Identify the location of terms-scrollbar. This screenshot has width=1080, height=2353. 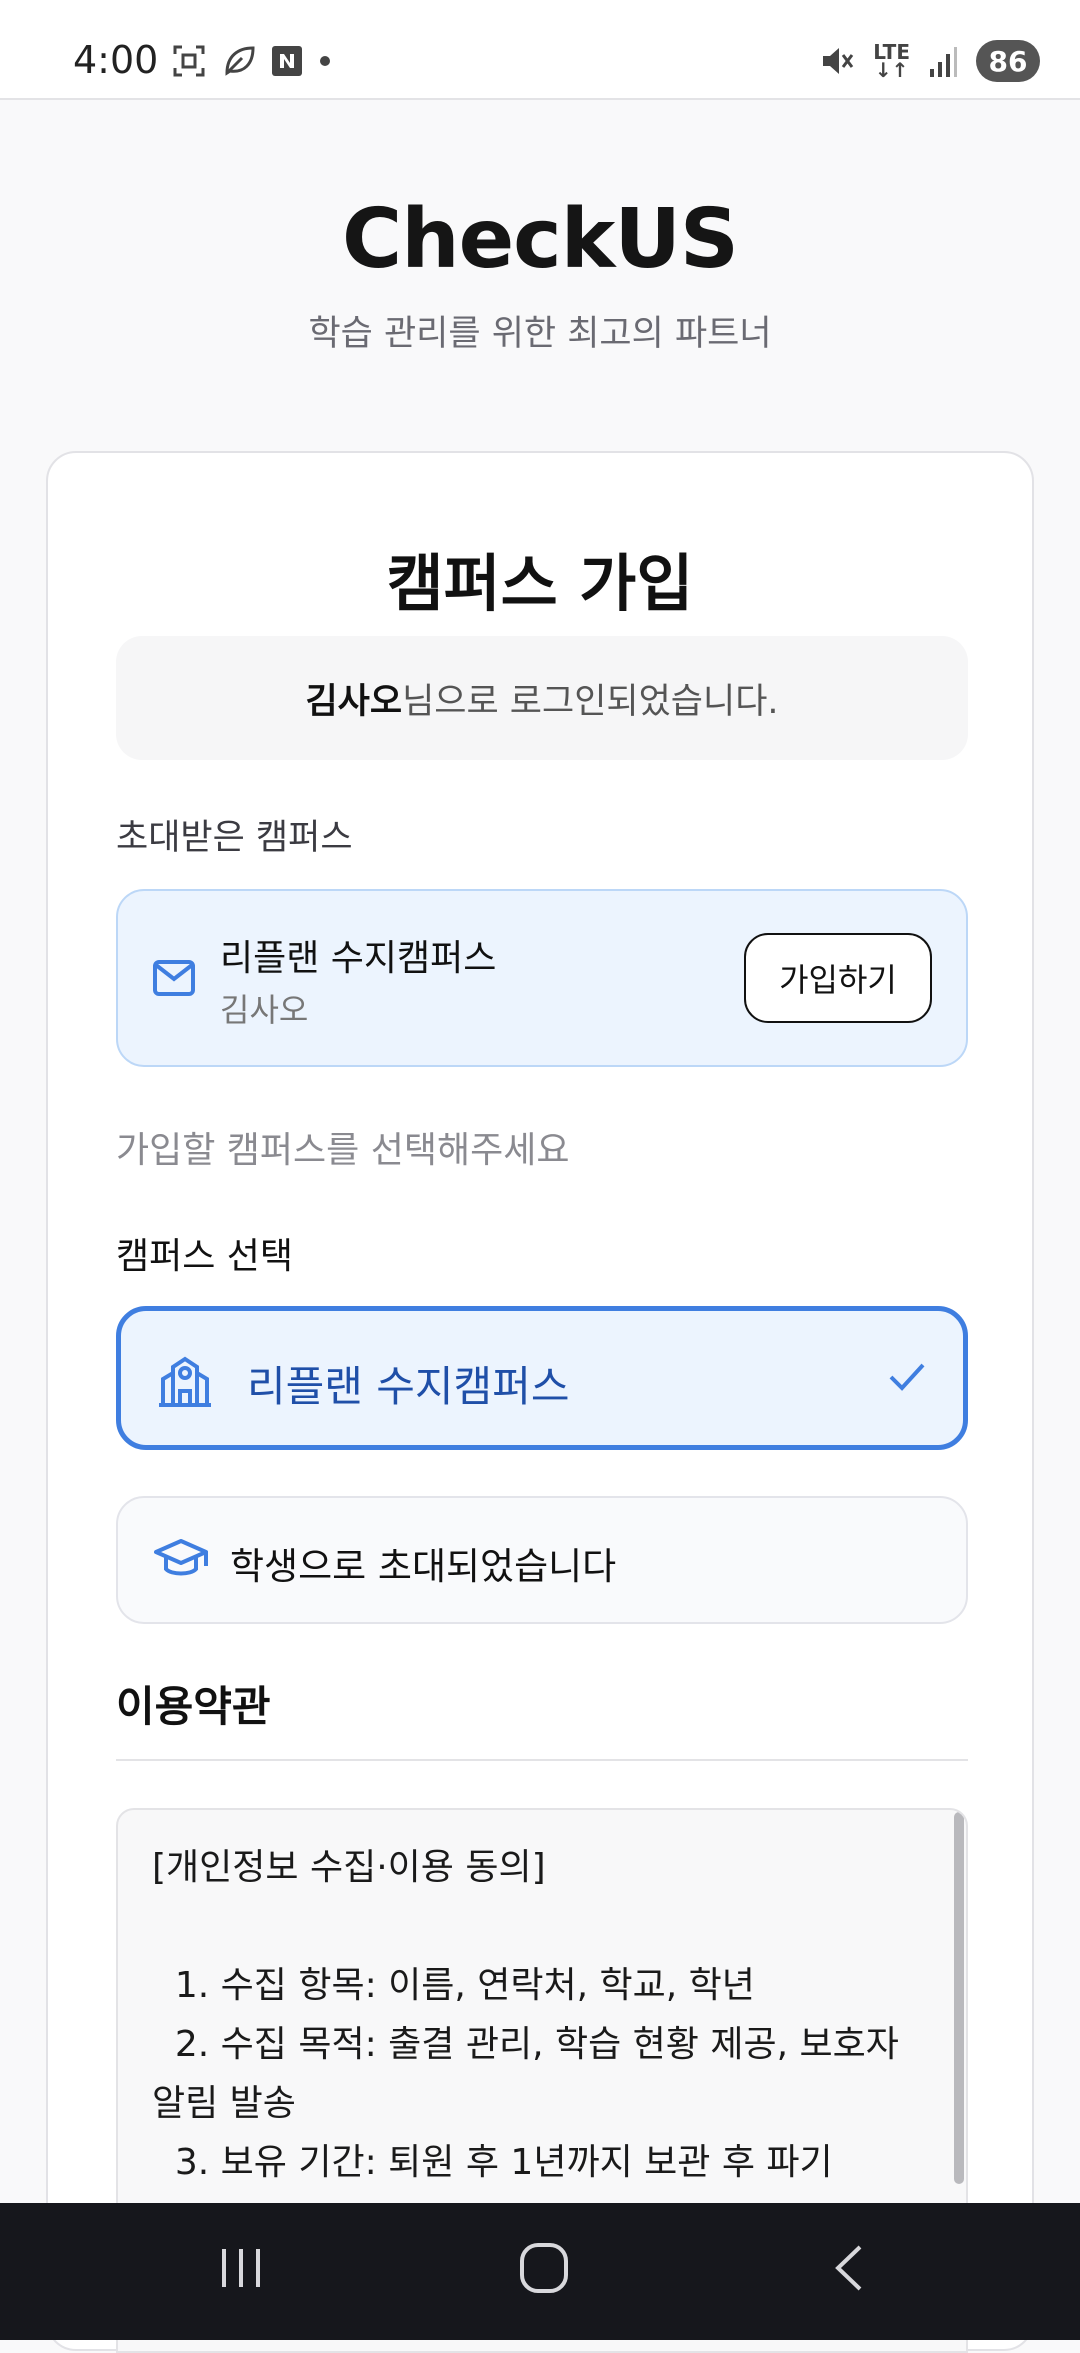
(959, 1998).